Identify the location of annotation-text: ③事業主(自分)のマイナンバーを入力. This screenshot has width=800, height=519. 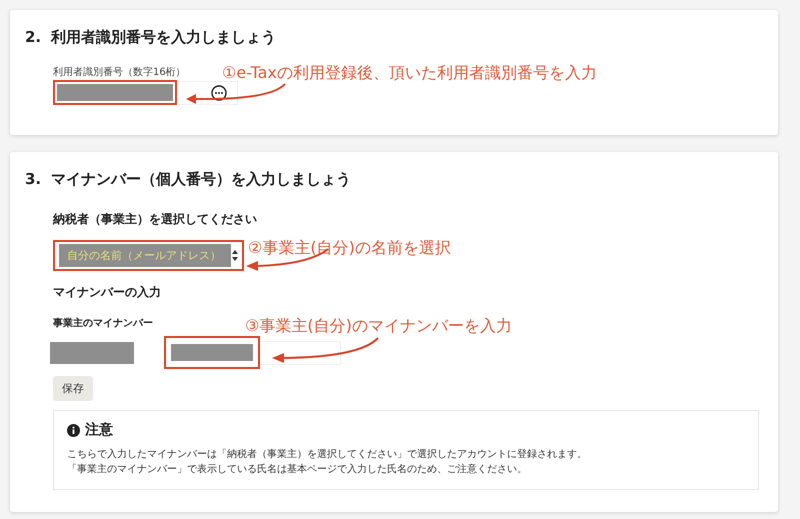
(378, 326).